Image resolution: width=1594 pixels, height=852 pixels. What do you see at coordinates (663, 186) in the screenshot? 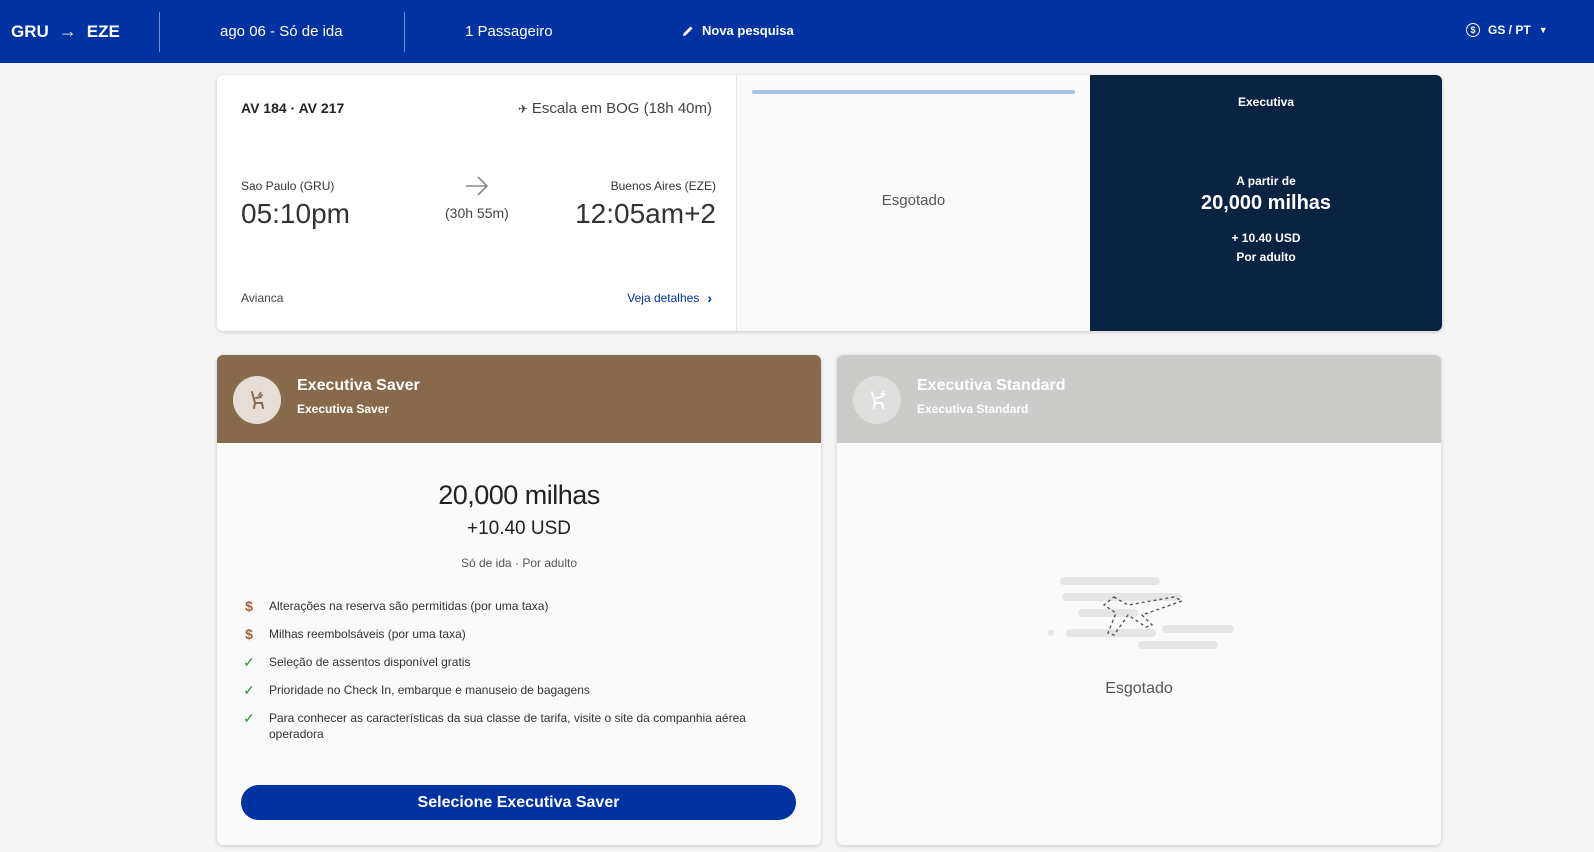
I see `destination-label: Buenos Aires (EZE)` at bounding box center [663, 186].